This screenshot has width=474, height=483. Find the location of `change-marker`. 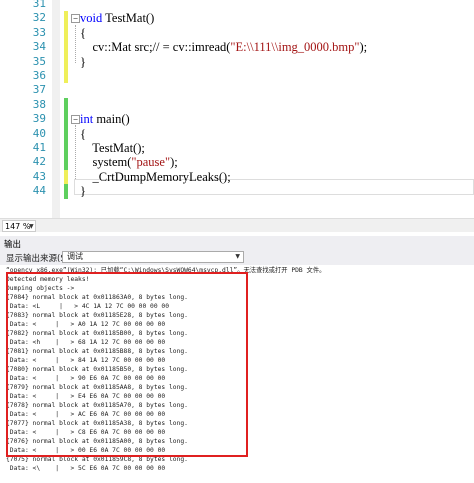

change-marker is located at coordinates (66, 76).